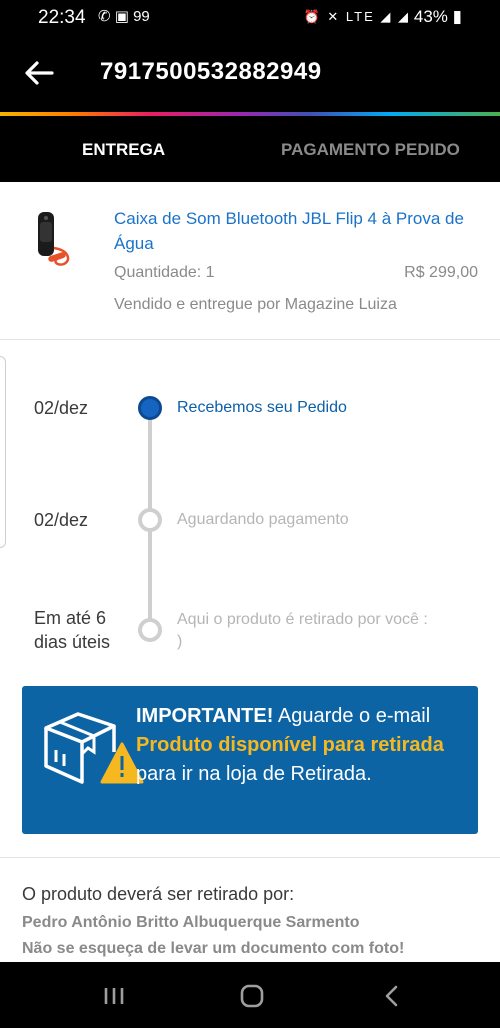 This screenshot has width=500, height=1028. Describe the element at coordinates (250, 857) in the screenshot. I see `section-divider` at that location.